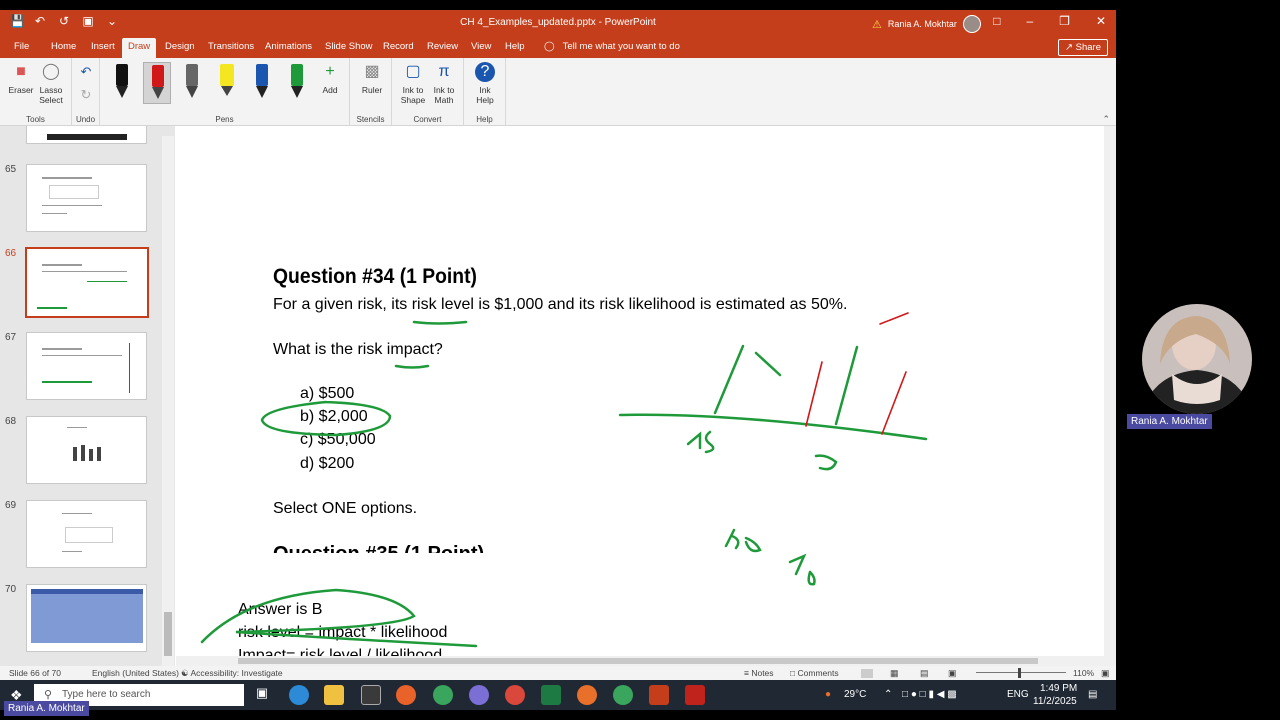 The width and height of the screenshot is (1280, 720). What do you see at coordinates (971, 24) in the screenshot?
I see `avatar` at bounding box center [971, 24].